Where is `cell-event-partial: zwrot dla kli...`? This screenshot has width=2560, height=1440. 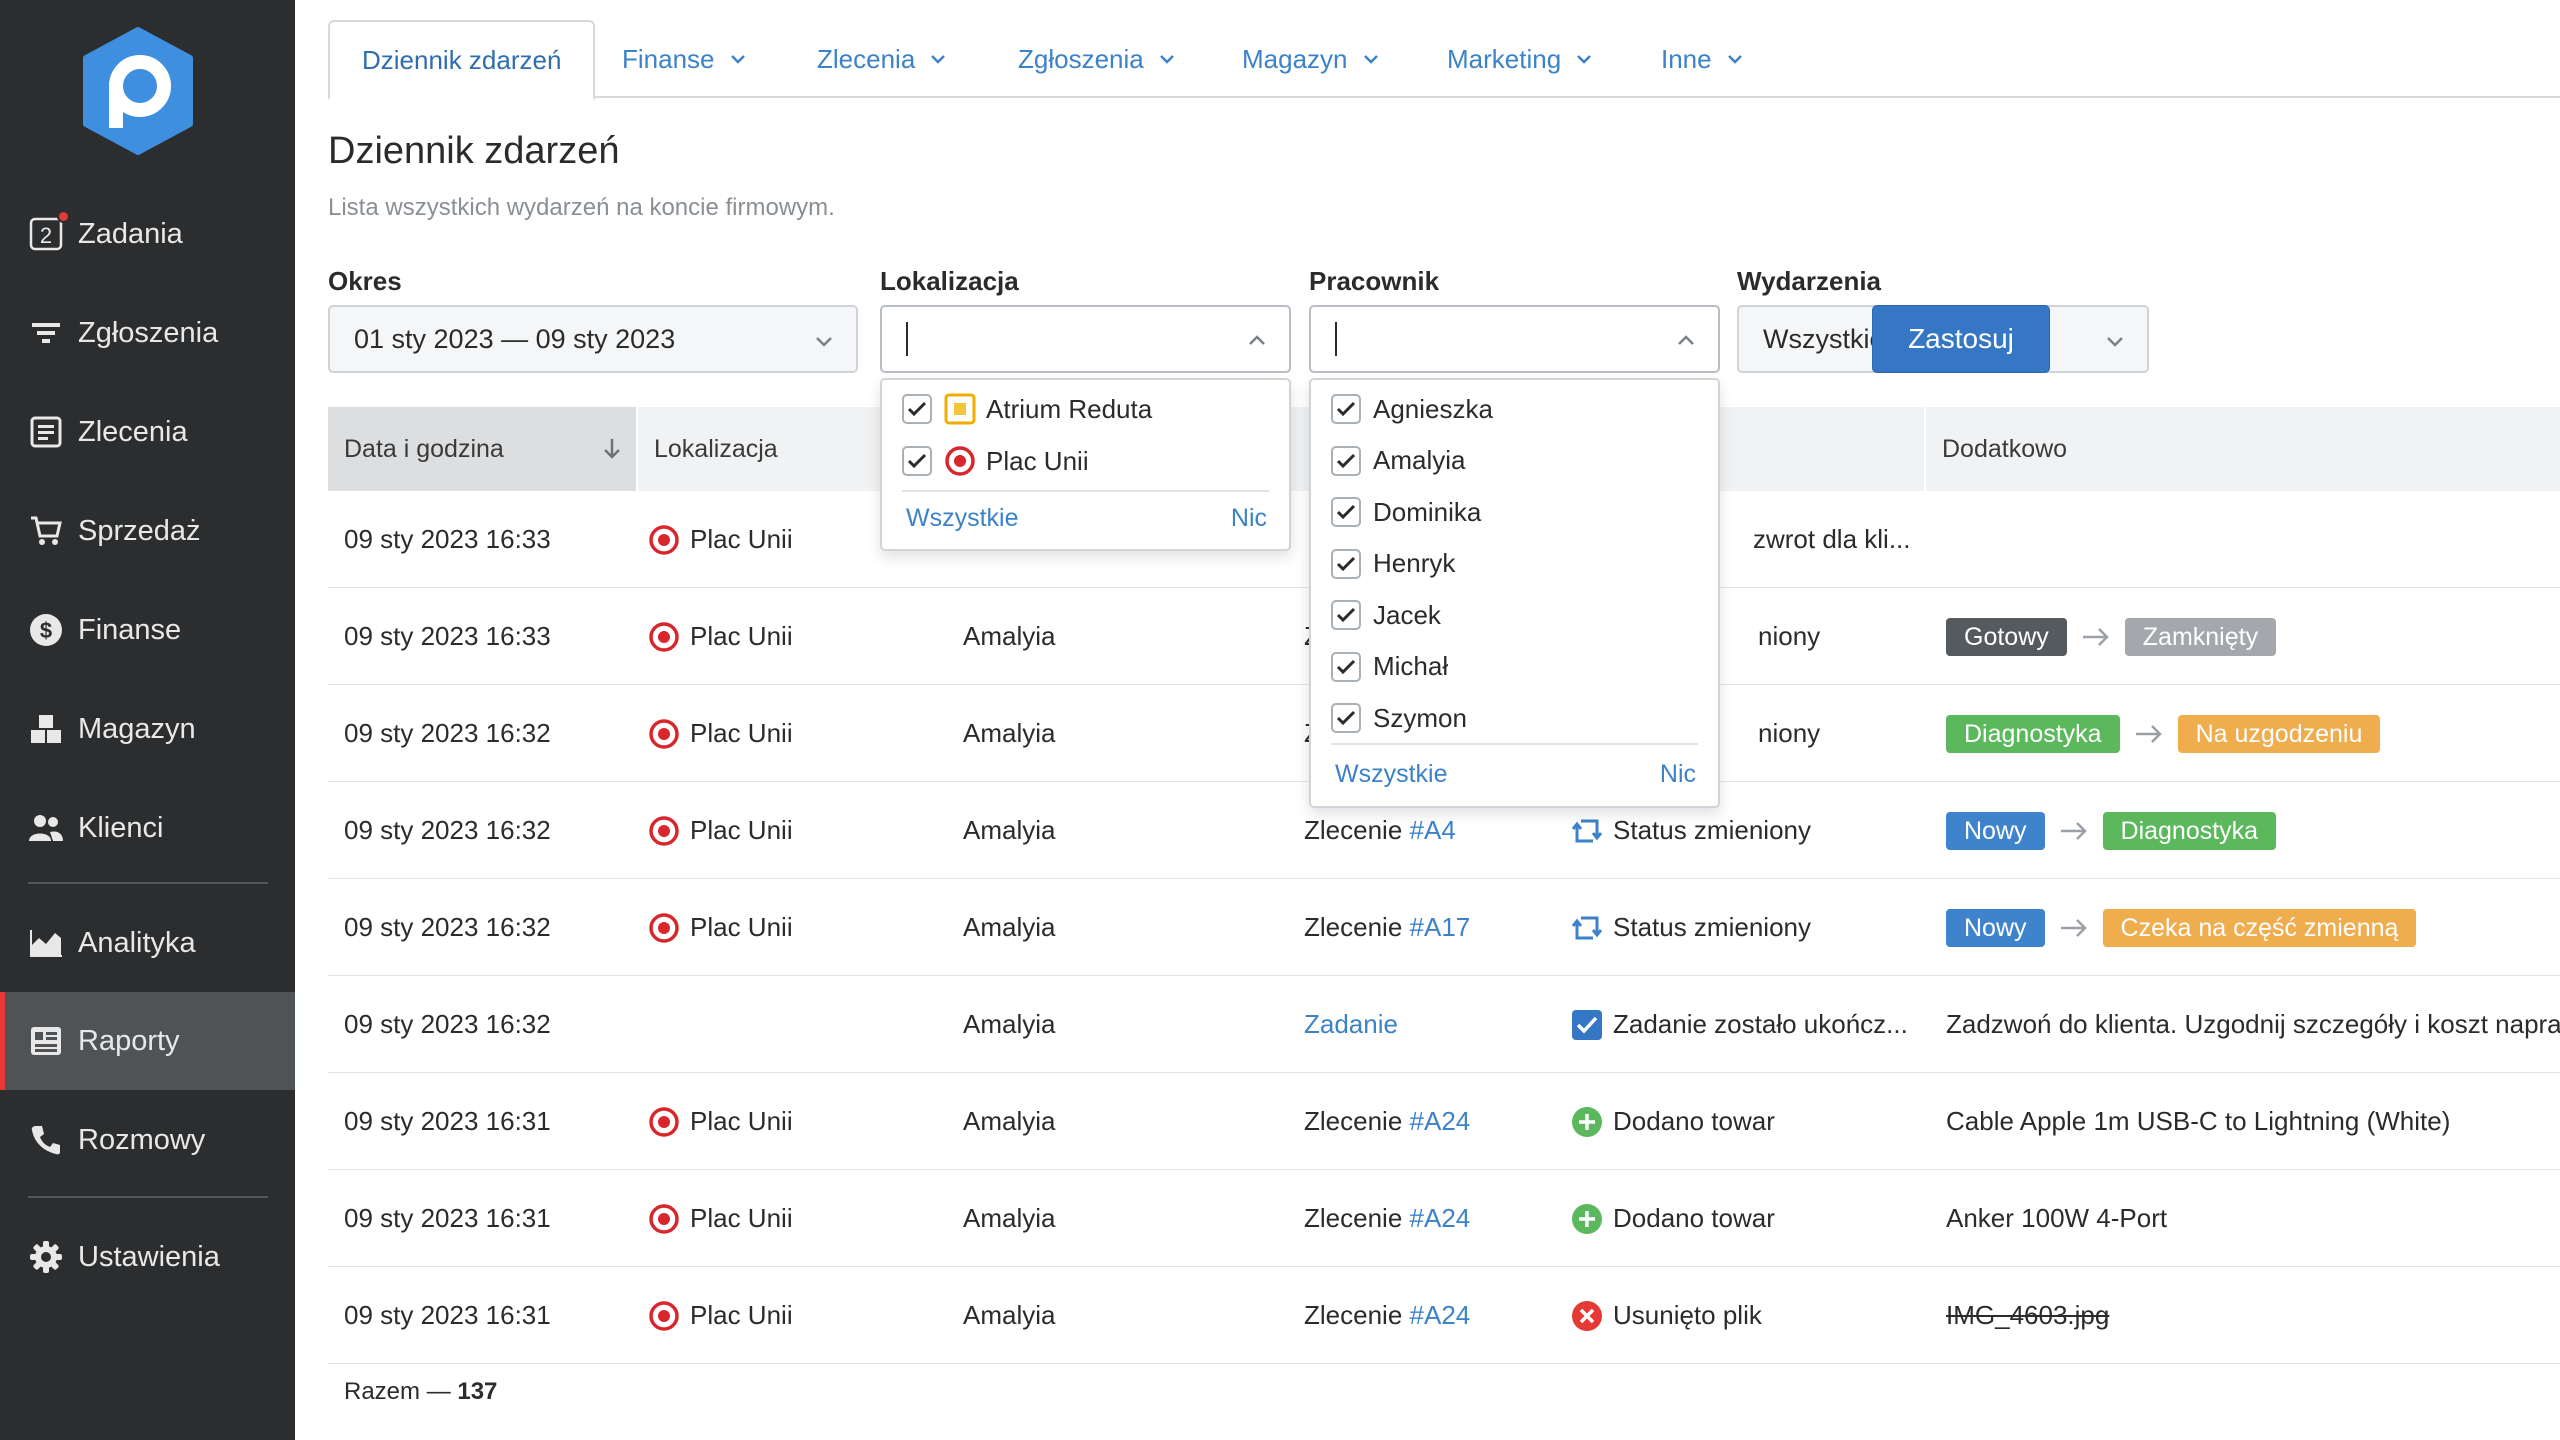
cell-event-partial: zwrot dla kli... is located at coordinates (1832, 539).